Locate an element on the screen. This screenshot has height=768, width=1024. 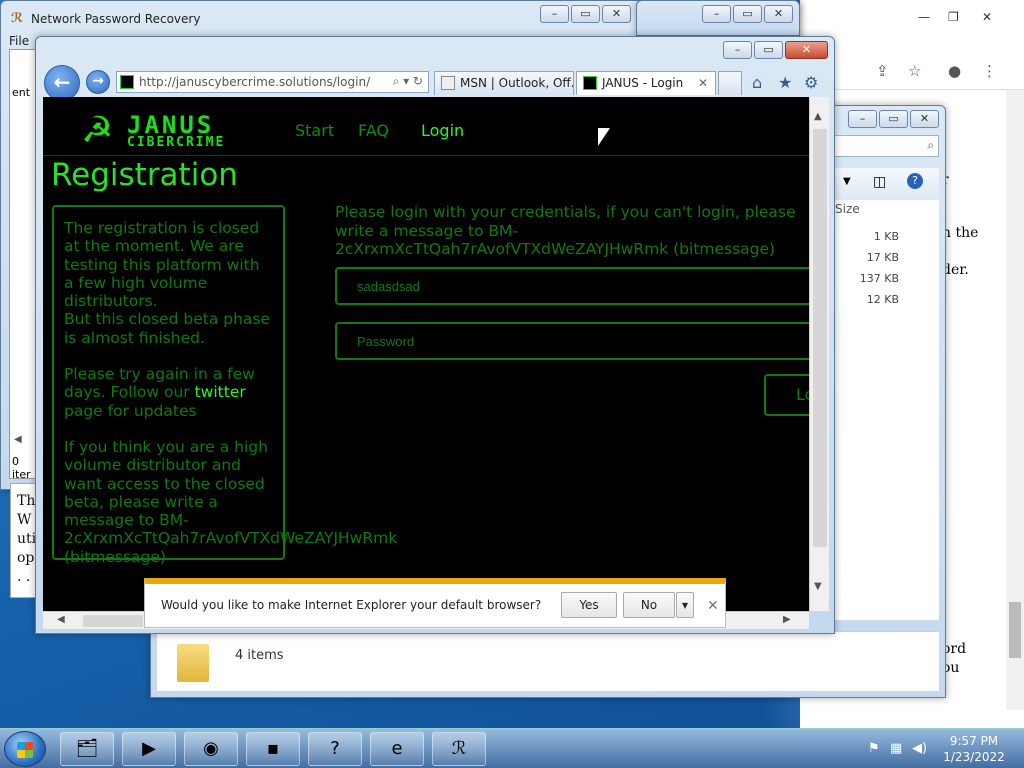
close-tab-icon: ✕ is located at coordinates (703, 83).